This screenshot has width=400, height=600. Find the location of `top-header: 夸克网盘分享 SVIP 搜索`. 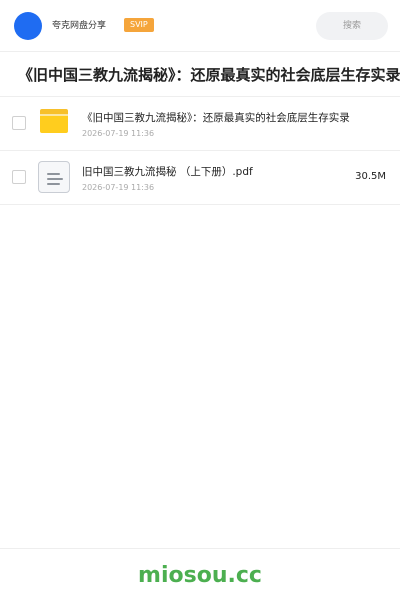

top-header: 夸克网盘分享 SVIP 搜索 is located at coordinates (200, 26).